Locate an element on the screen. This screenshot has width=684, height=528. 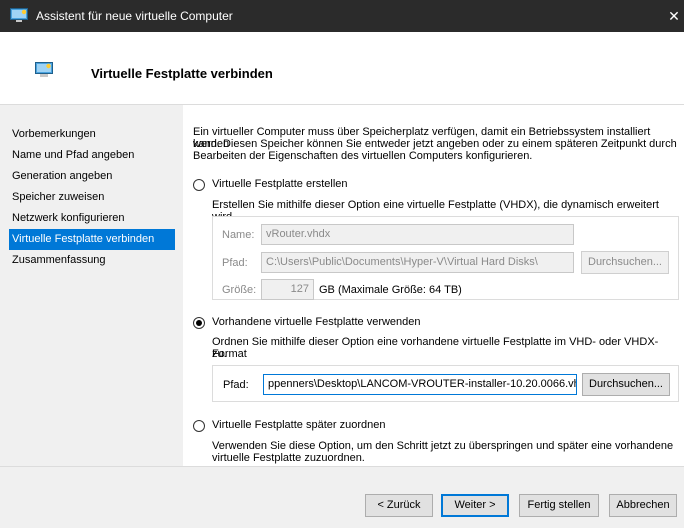
next-button: Weiter > is located at coordinates (475, 505).